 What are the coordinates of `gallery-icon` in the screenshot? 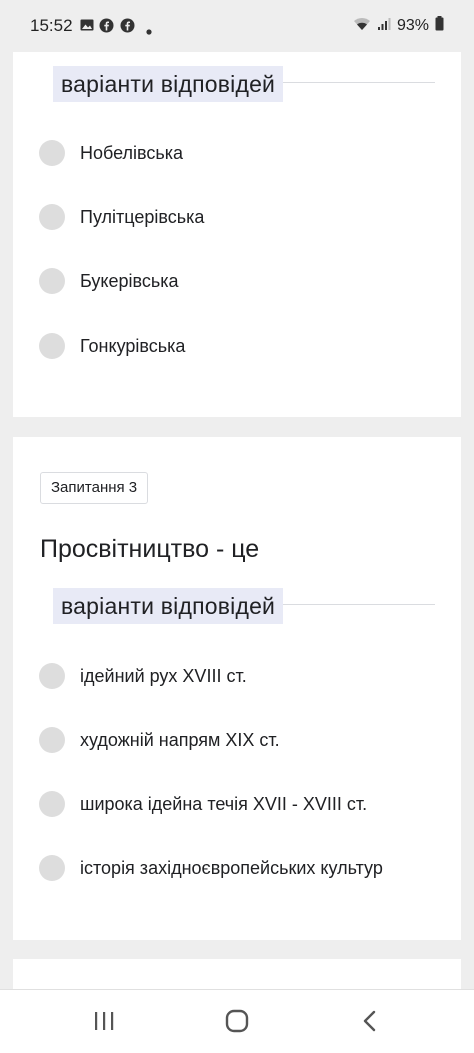 It's located at (87, 27).